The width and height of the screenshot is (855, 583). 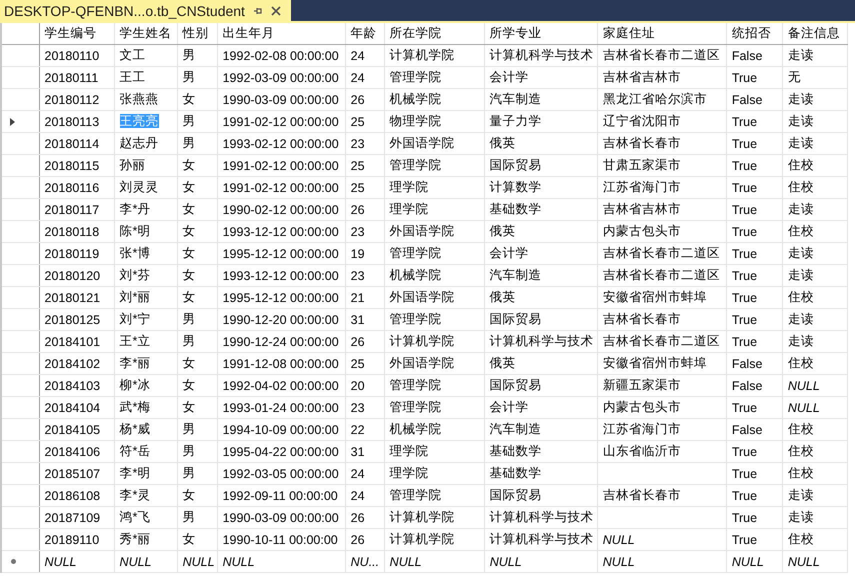 What do you see at coordinates (364, 165) in the screenshot?
I see `table-cell: 25` at bounding box center [364, 165].